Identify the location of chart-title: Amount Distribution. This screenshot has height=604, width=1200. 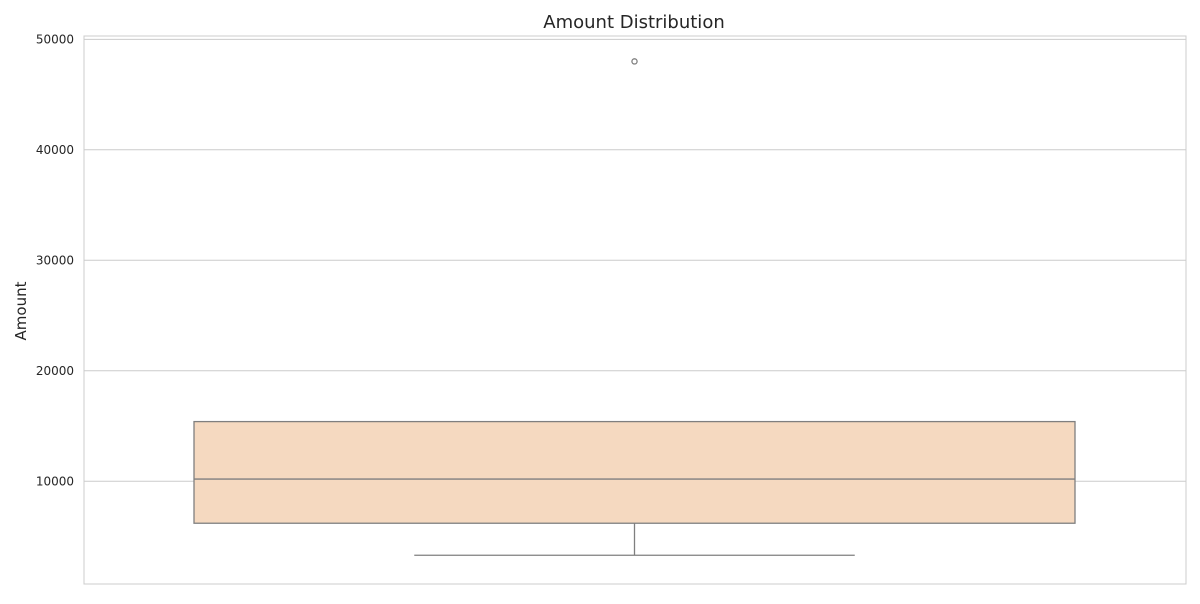
(633, 22).